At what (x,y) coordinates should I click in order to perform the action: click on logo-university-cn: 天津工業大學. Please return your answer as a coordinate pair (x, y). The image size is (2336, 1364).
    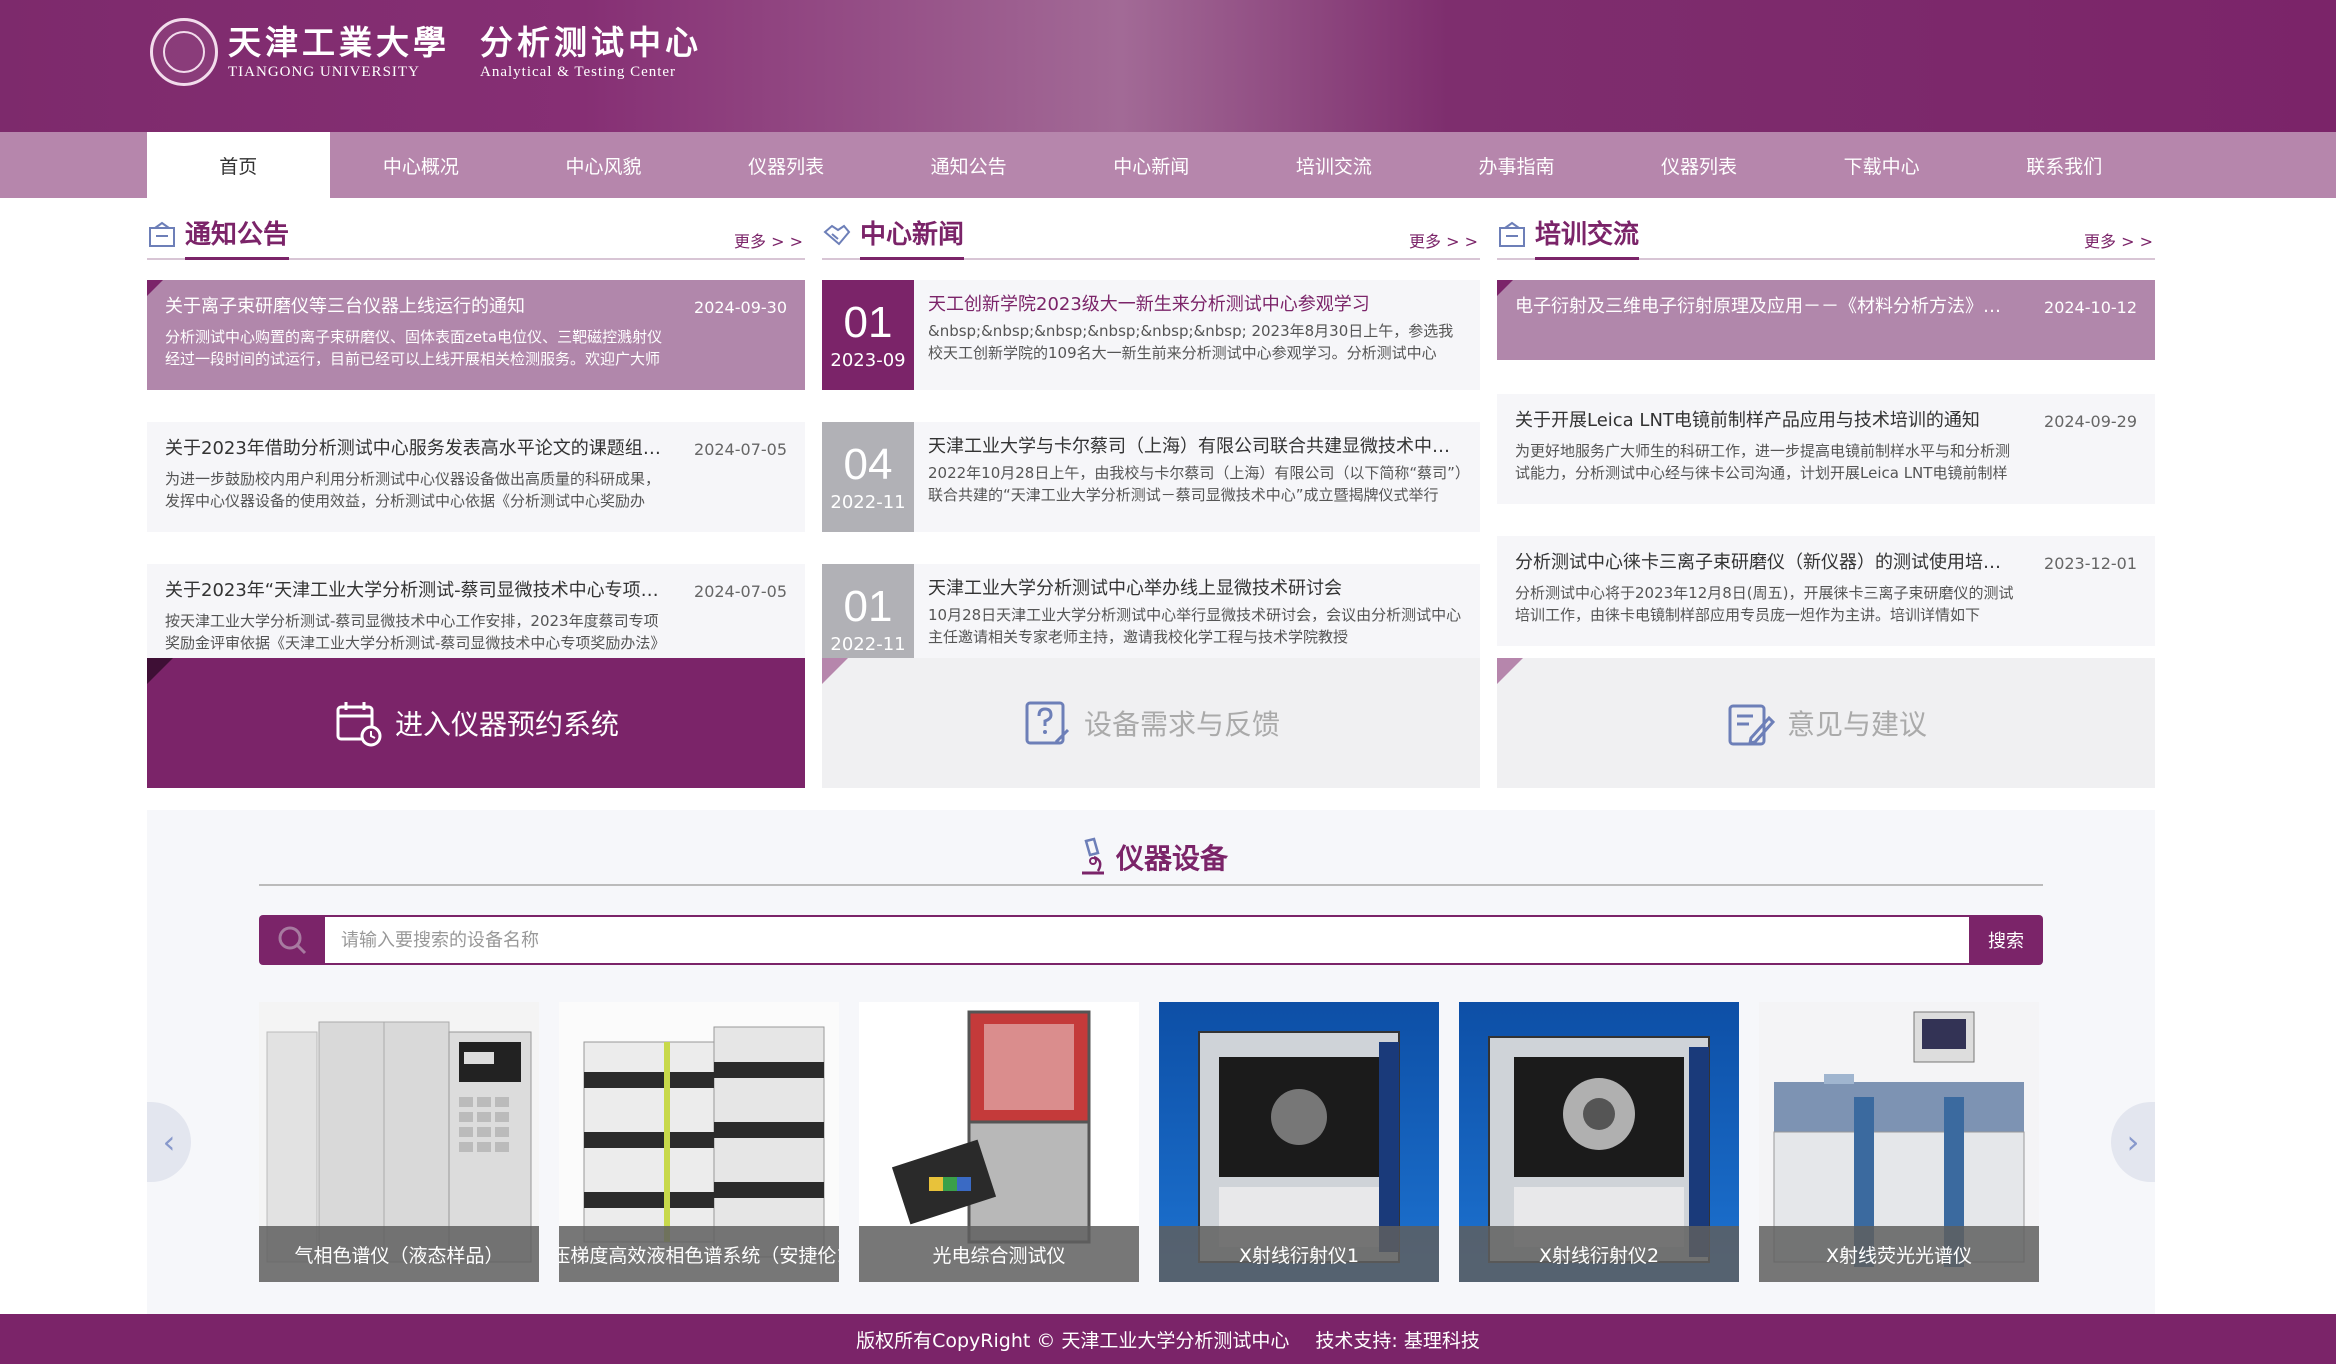
    Looking at the image, I should click on (339, 42).